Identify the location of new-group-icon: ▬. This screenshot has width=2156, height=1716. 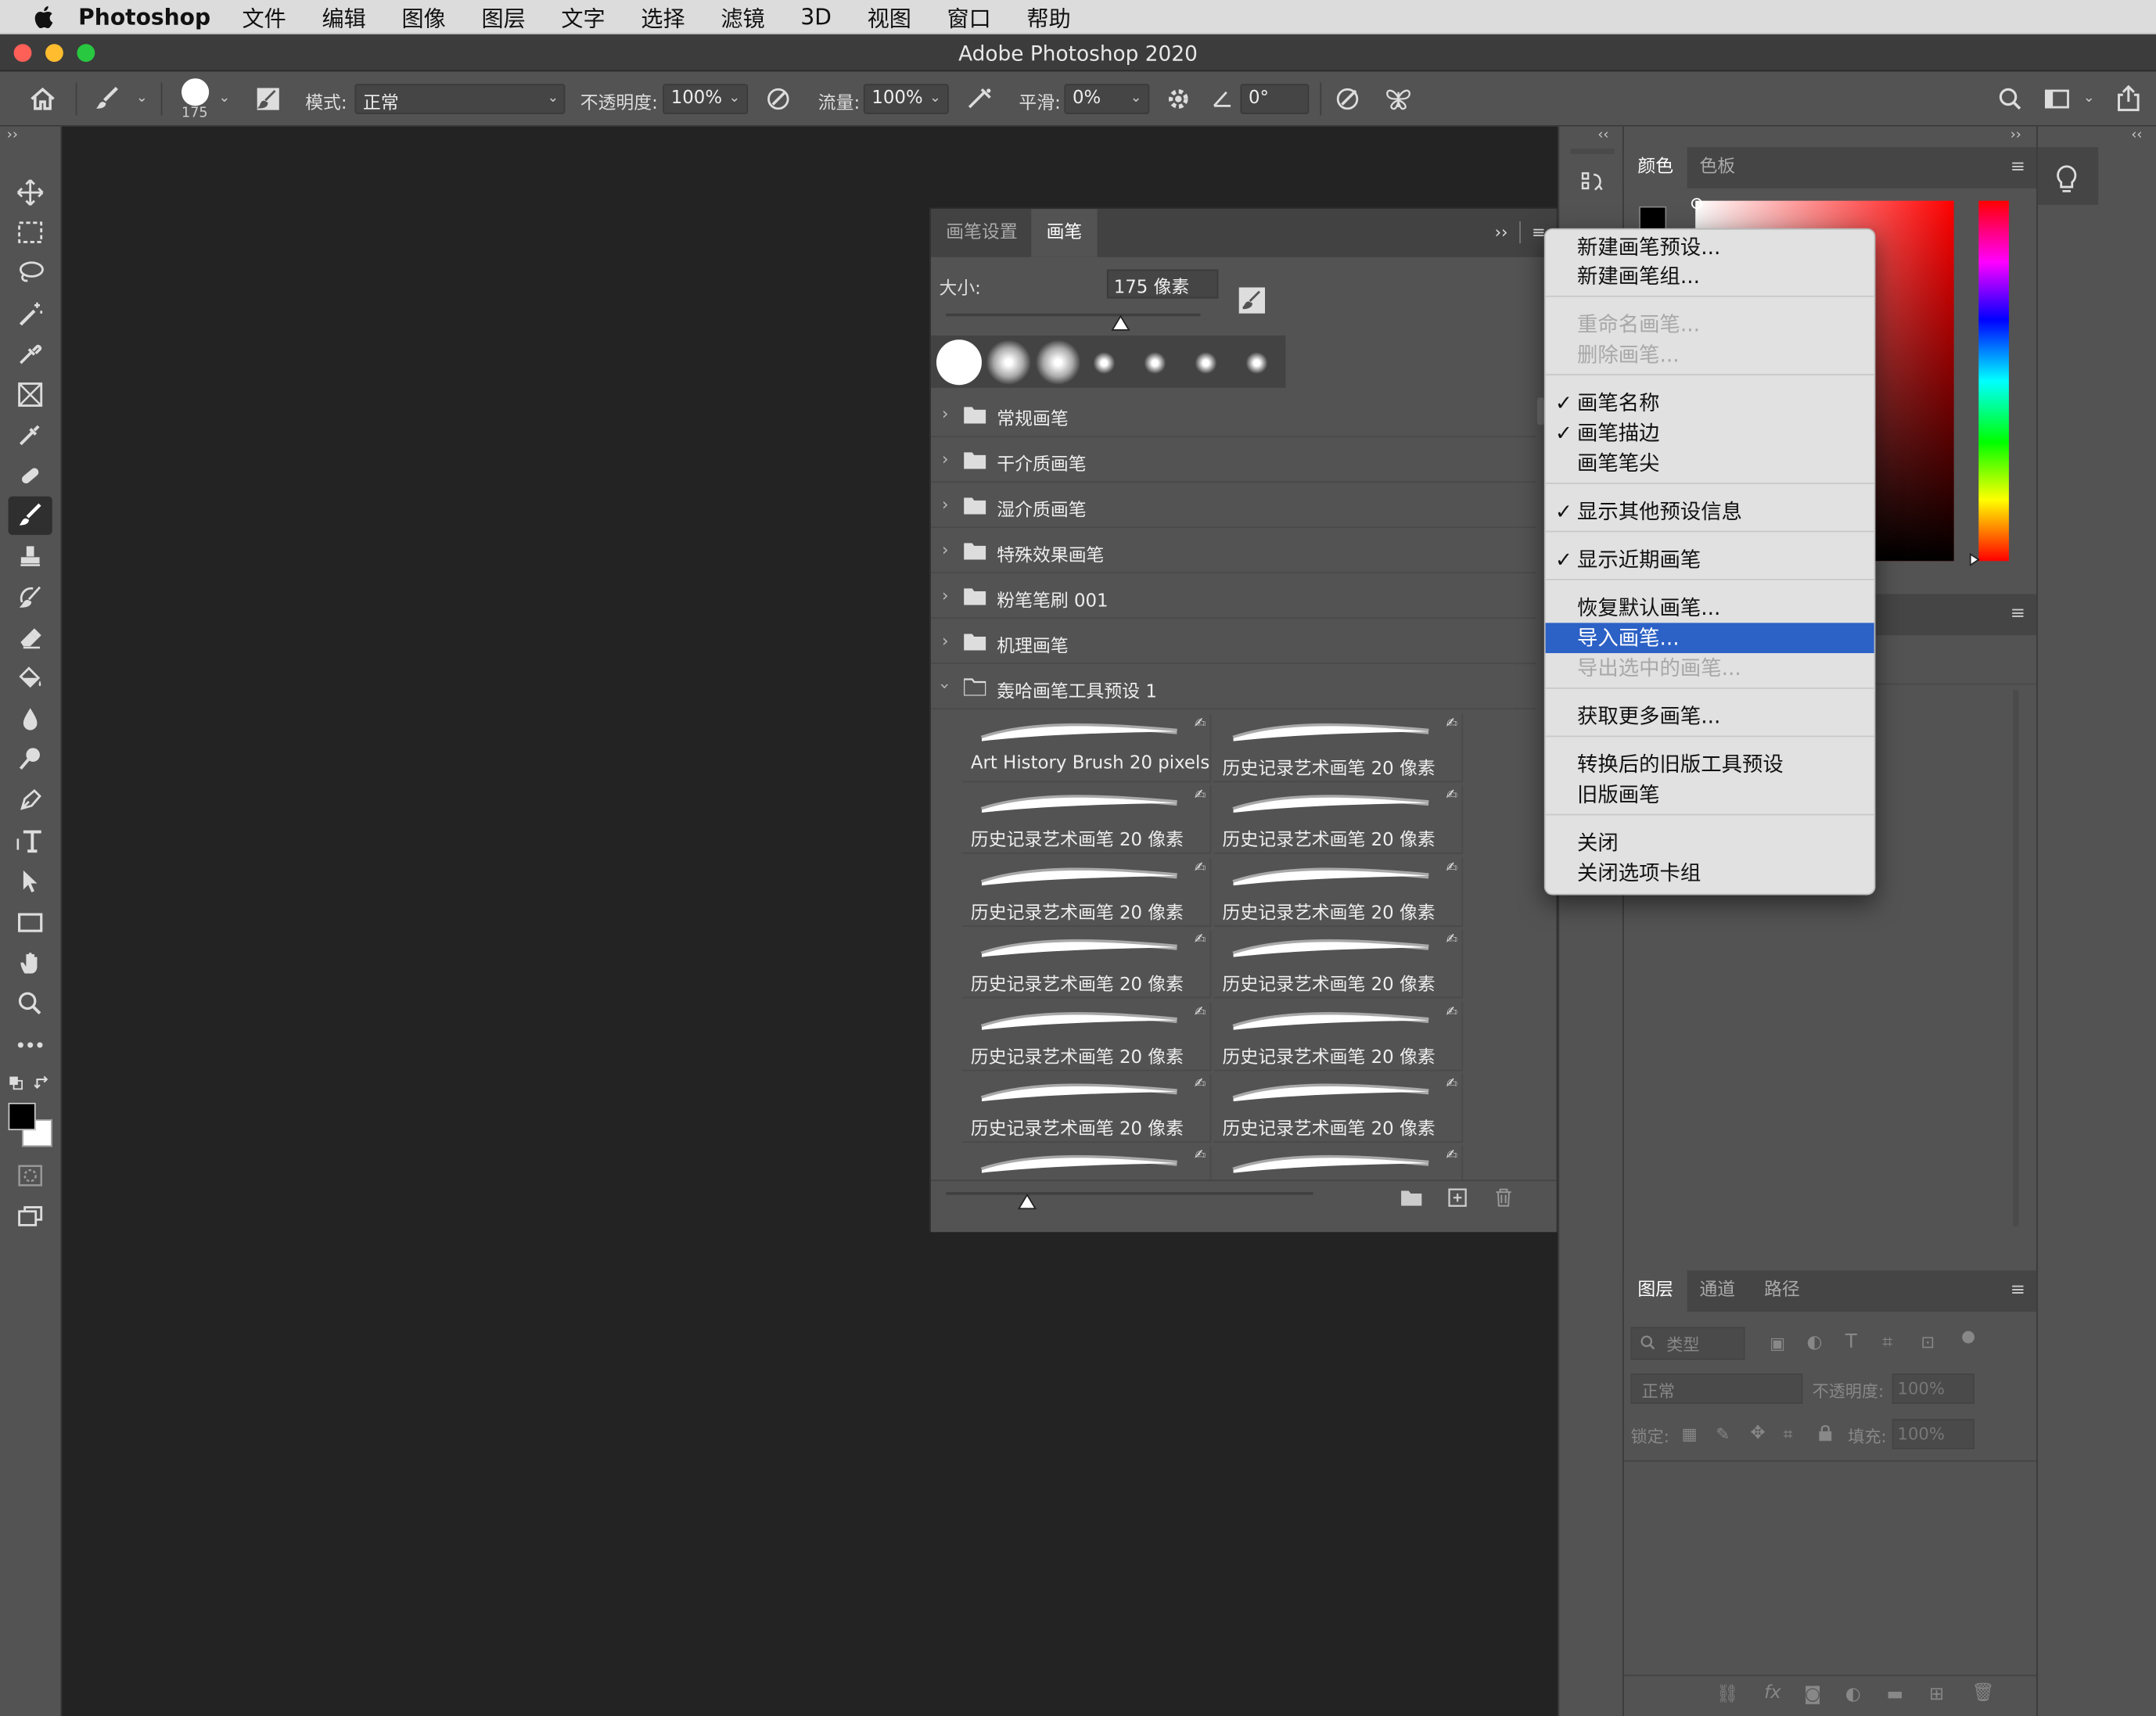
(1895, 1695).